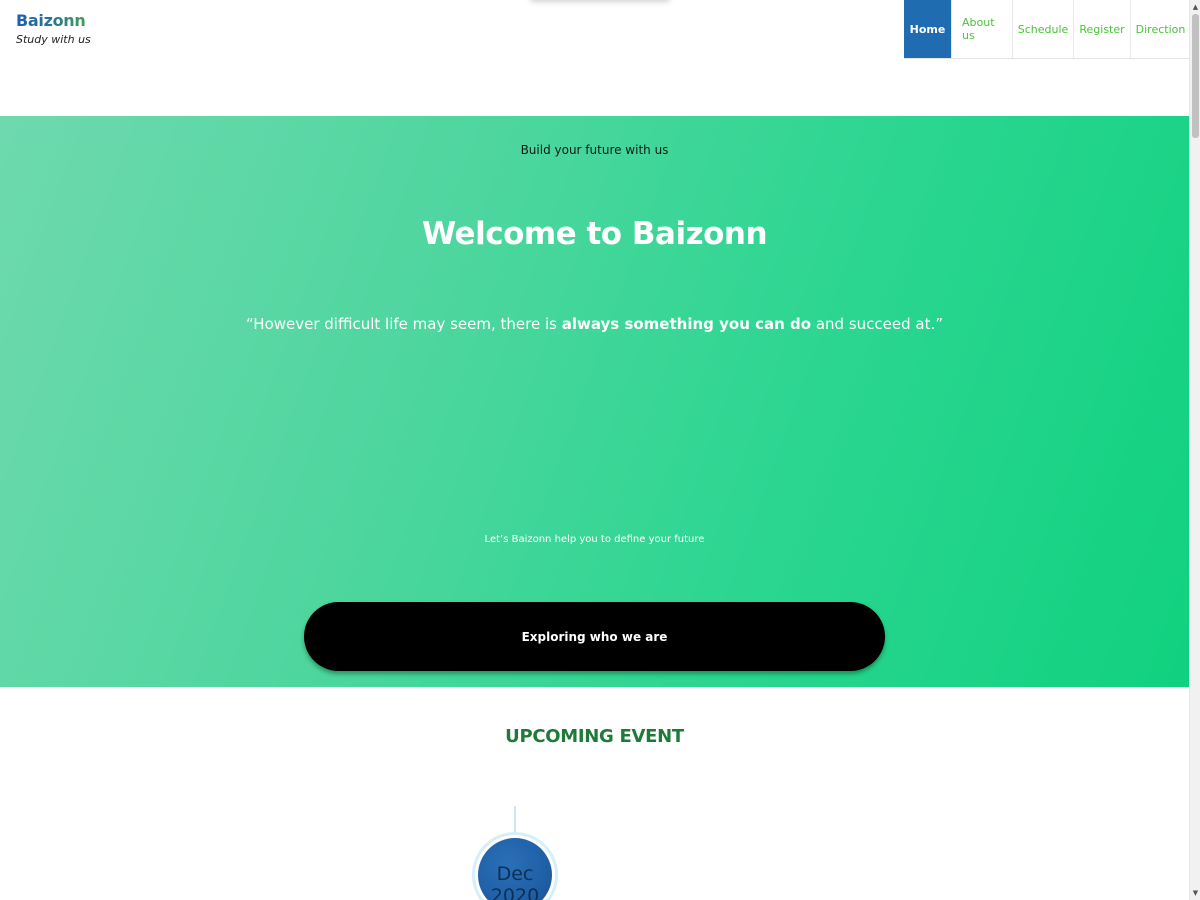 This screenshot has height=900, width=1200. What do you see at coordinates (594, 150) in the screenshot?
I see `hero-subtitle: Build your future with us` at bounding box center [594, 150].